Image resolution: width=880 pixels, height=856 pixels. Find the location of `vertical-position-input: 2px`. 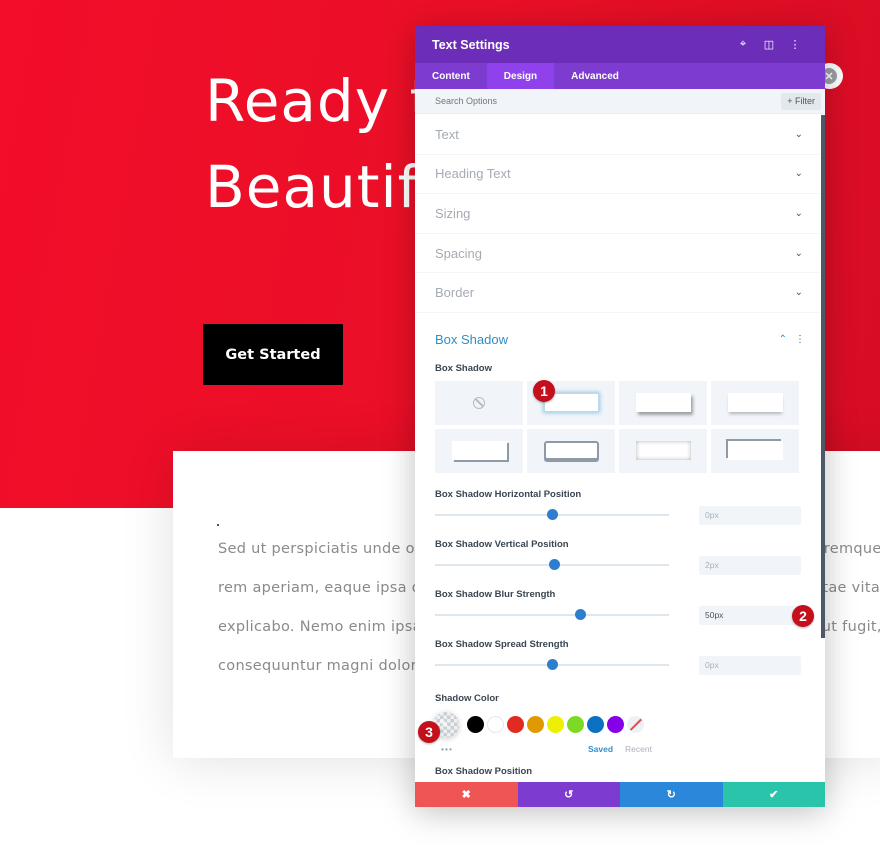

vertical-position-input: 2px is located at coordinates (750, 565).